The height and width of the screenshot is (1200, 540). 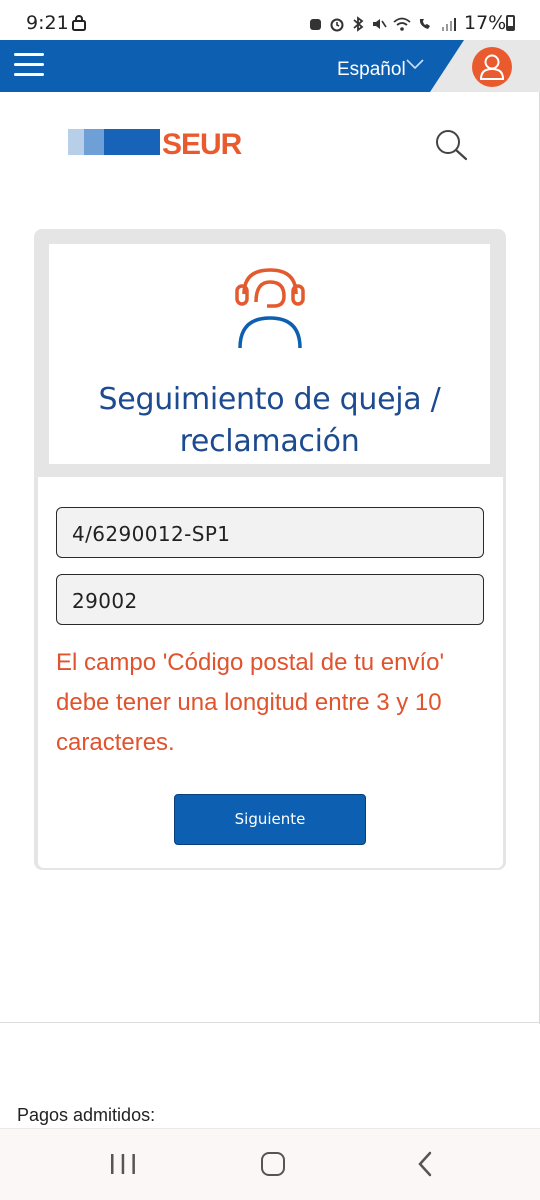 What do you see at coordinates (337, 25) in the screenshot?
I see `alarm-icon` at bounding box center [337, 25].